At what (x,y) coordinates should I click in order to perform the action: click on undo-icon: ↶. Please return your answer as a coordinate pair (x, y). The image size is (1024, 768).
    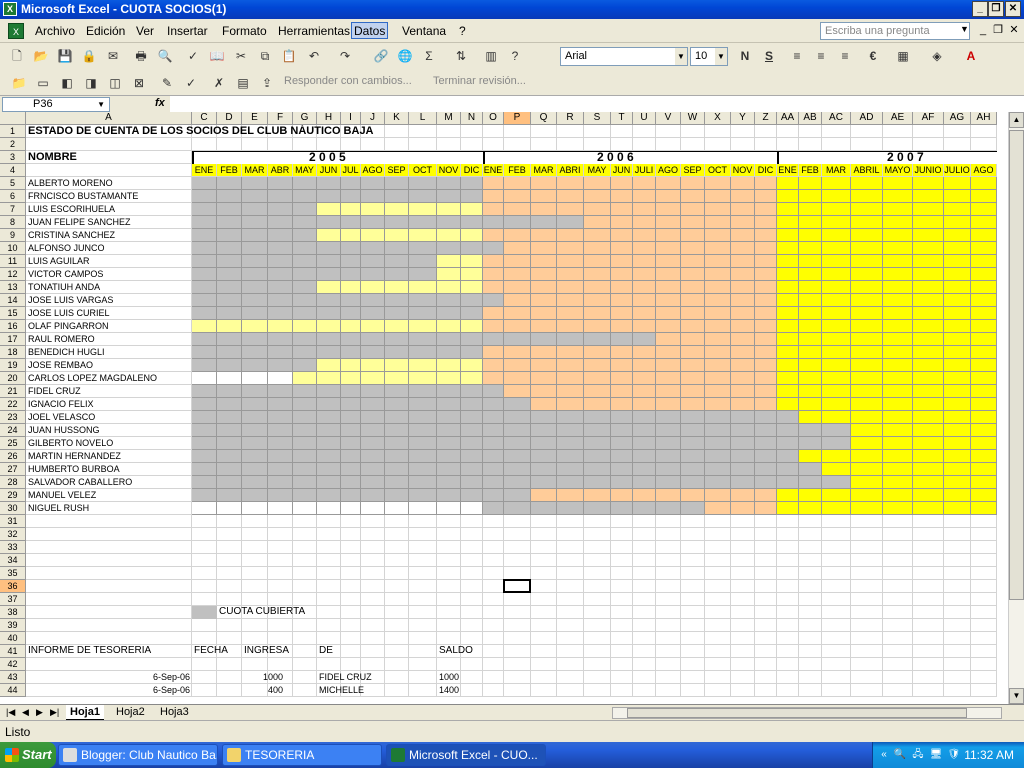
    Looking at the image, I should click on (314, 56).